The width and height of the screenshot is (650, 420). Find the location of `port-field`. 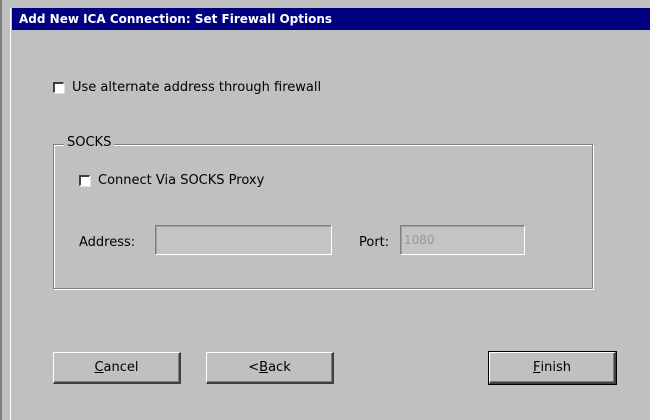

port-field is located at coordinates (462, 240).